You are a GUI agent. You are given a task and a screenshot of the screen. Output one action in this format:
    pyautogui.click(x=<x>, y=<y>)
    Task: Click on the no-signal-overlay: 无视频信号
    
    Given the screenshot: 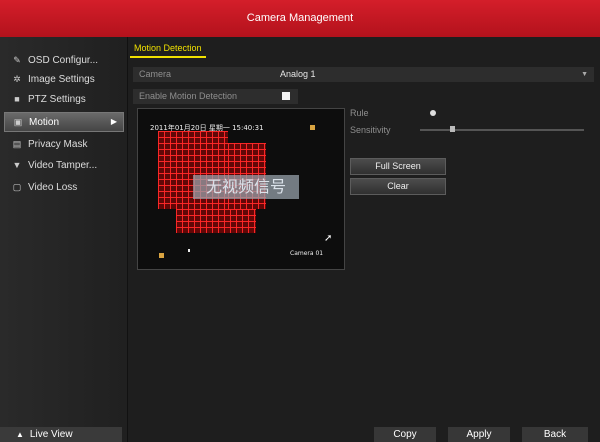 What is the action you would take?
    pyautogui.click(x=246, y=187)
    